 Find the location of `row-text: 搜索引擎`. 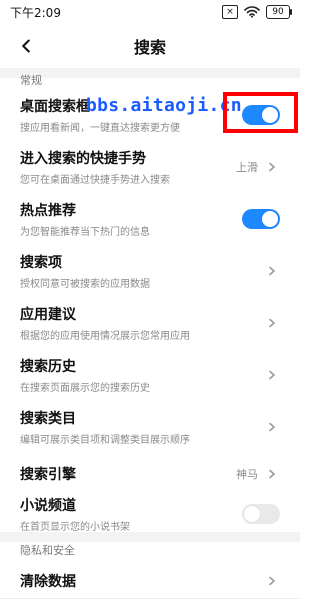

row-text: 搜索引擎 is located at coordinates (48, 474).